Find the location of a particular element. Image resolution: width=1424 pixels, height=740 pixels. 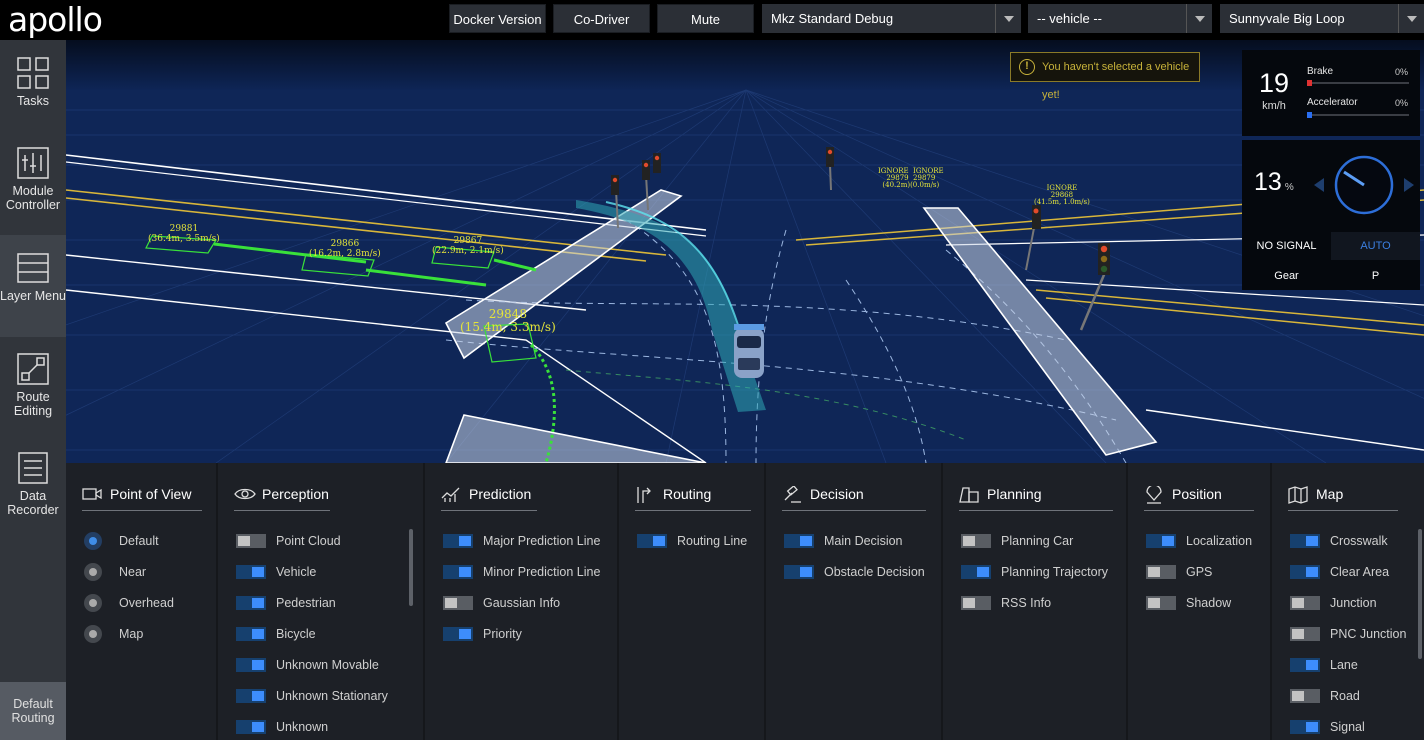

perception-scrollbar is located at coordinates (411, 567).